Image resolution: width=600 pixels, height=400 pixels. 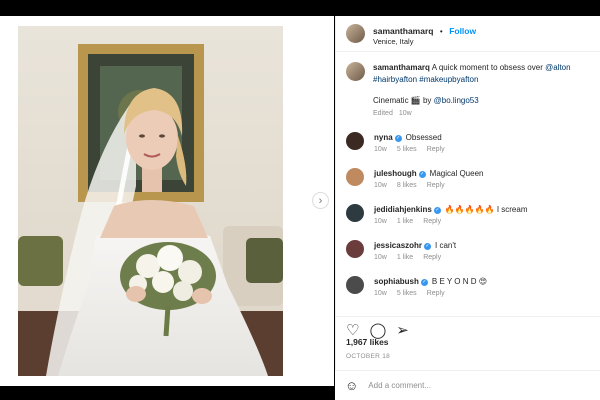 What do you see at coordinates (402, 101) in the screenshot?
I see `credit-prefix: Cinematic 🎬 by` at bounding box center [402, 101].